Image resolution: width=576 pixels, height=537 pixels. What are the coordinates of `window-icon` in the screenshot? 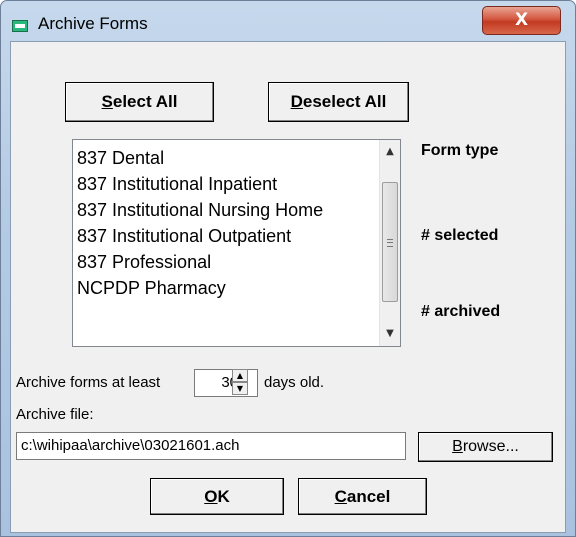 It's located at (20, 26).